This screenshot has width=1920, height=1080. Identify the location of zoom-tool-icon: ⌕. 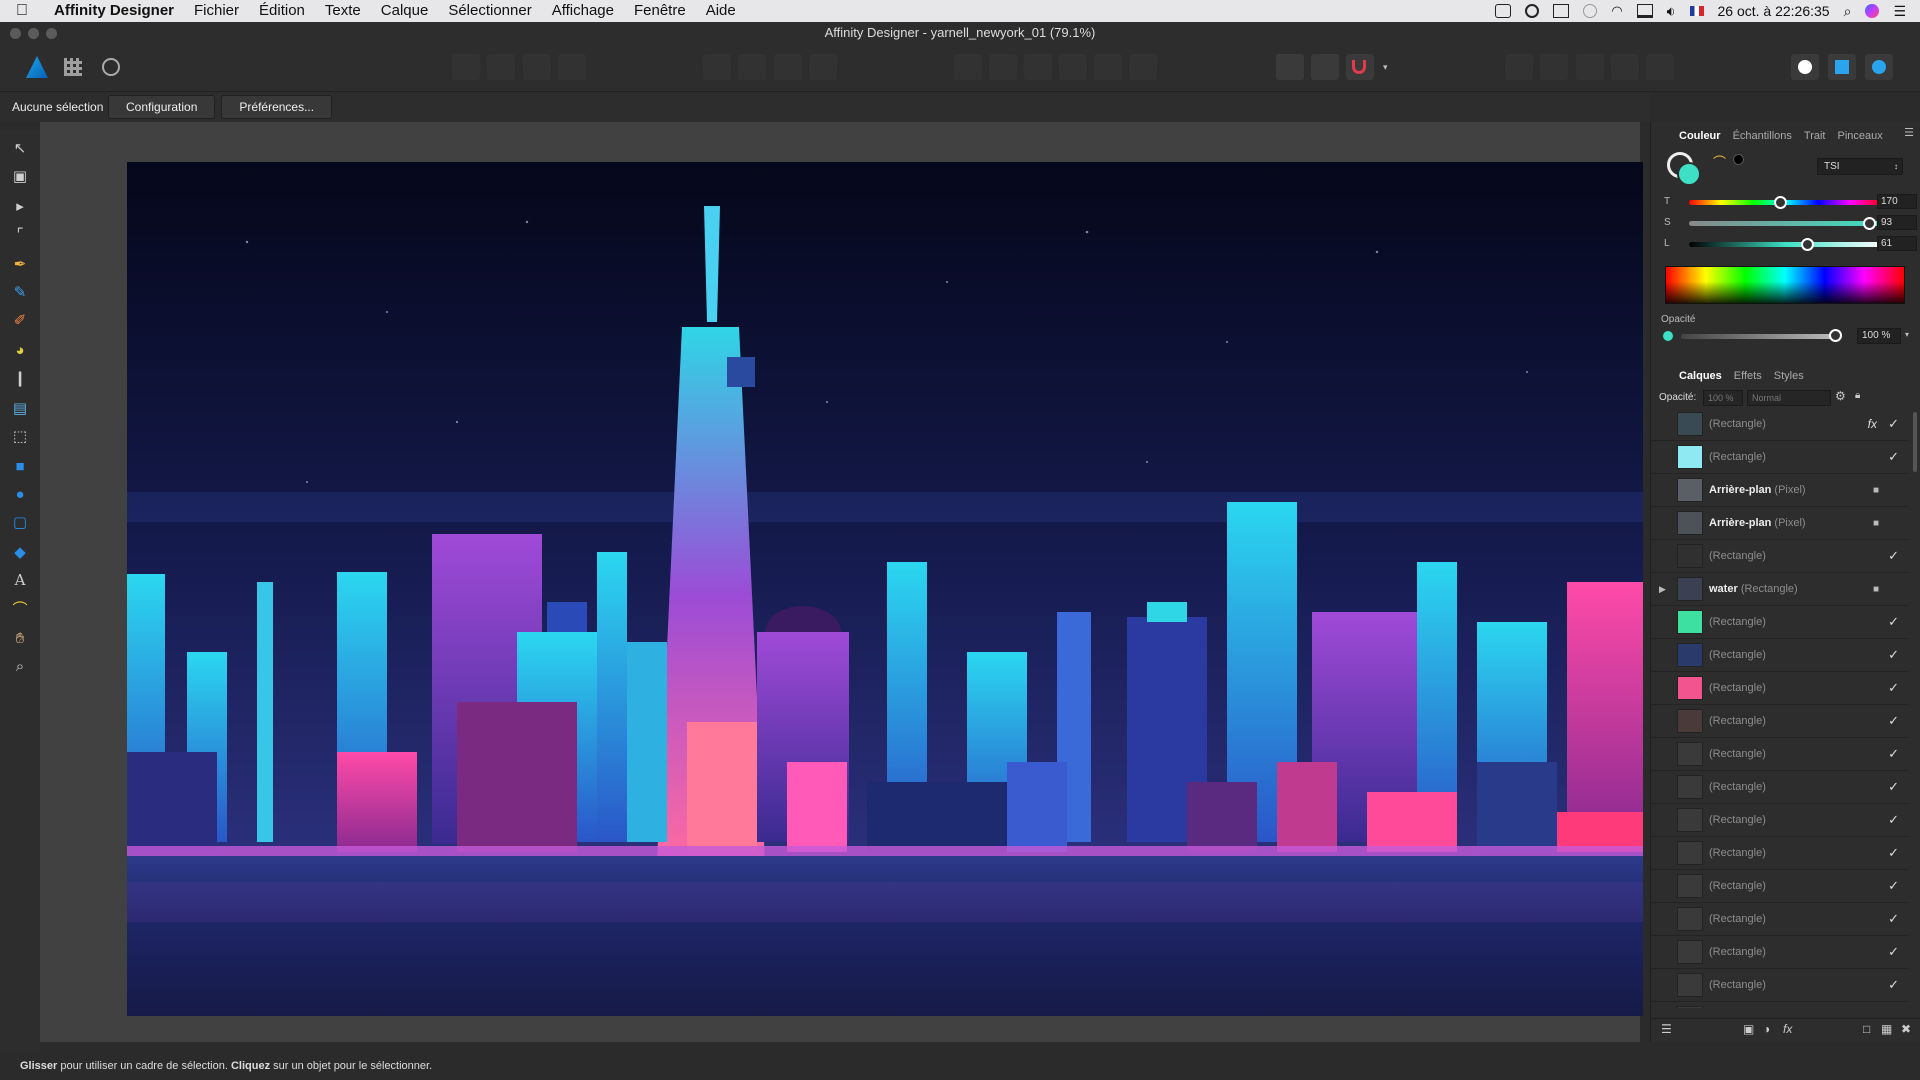
(20, 666).